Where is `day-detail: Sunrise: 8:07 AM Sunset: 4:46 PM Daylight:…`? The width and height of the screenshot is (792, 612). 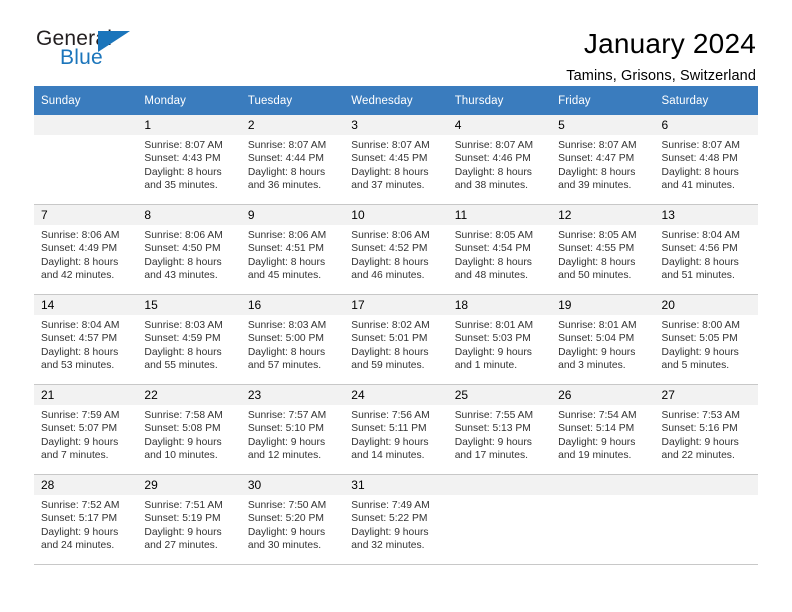
day-detail: Sunrise: 8:07 AM Sunset: 4:46 PM Daylight:… is located at coordinates (499, 164).